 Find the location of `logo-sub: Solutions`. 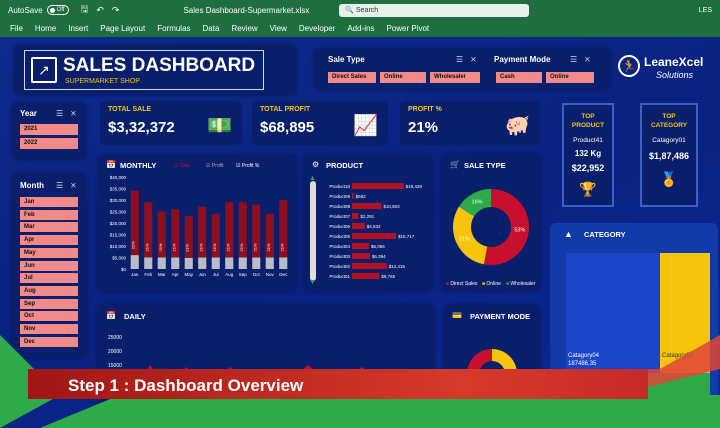

logo-sub: Solutions is located at coordinates (675, 75).